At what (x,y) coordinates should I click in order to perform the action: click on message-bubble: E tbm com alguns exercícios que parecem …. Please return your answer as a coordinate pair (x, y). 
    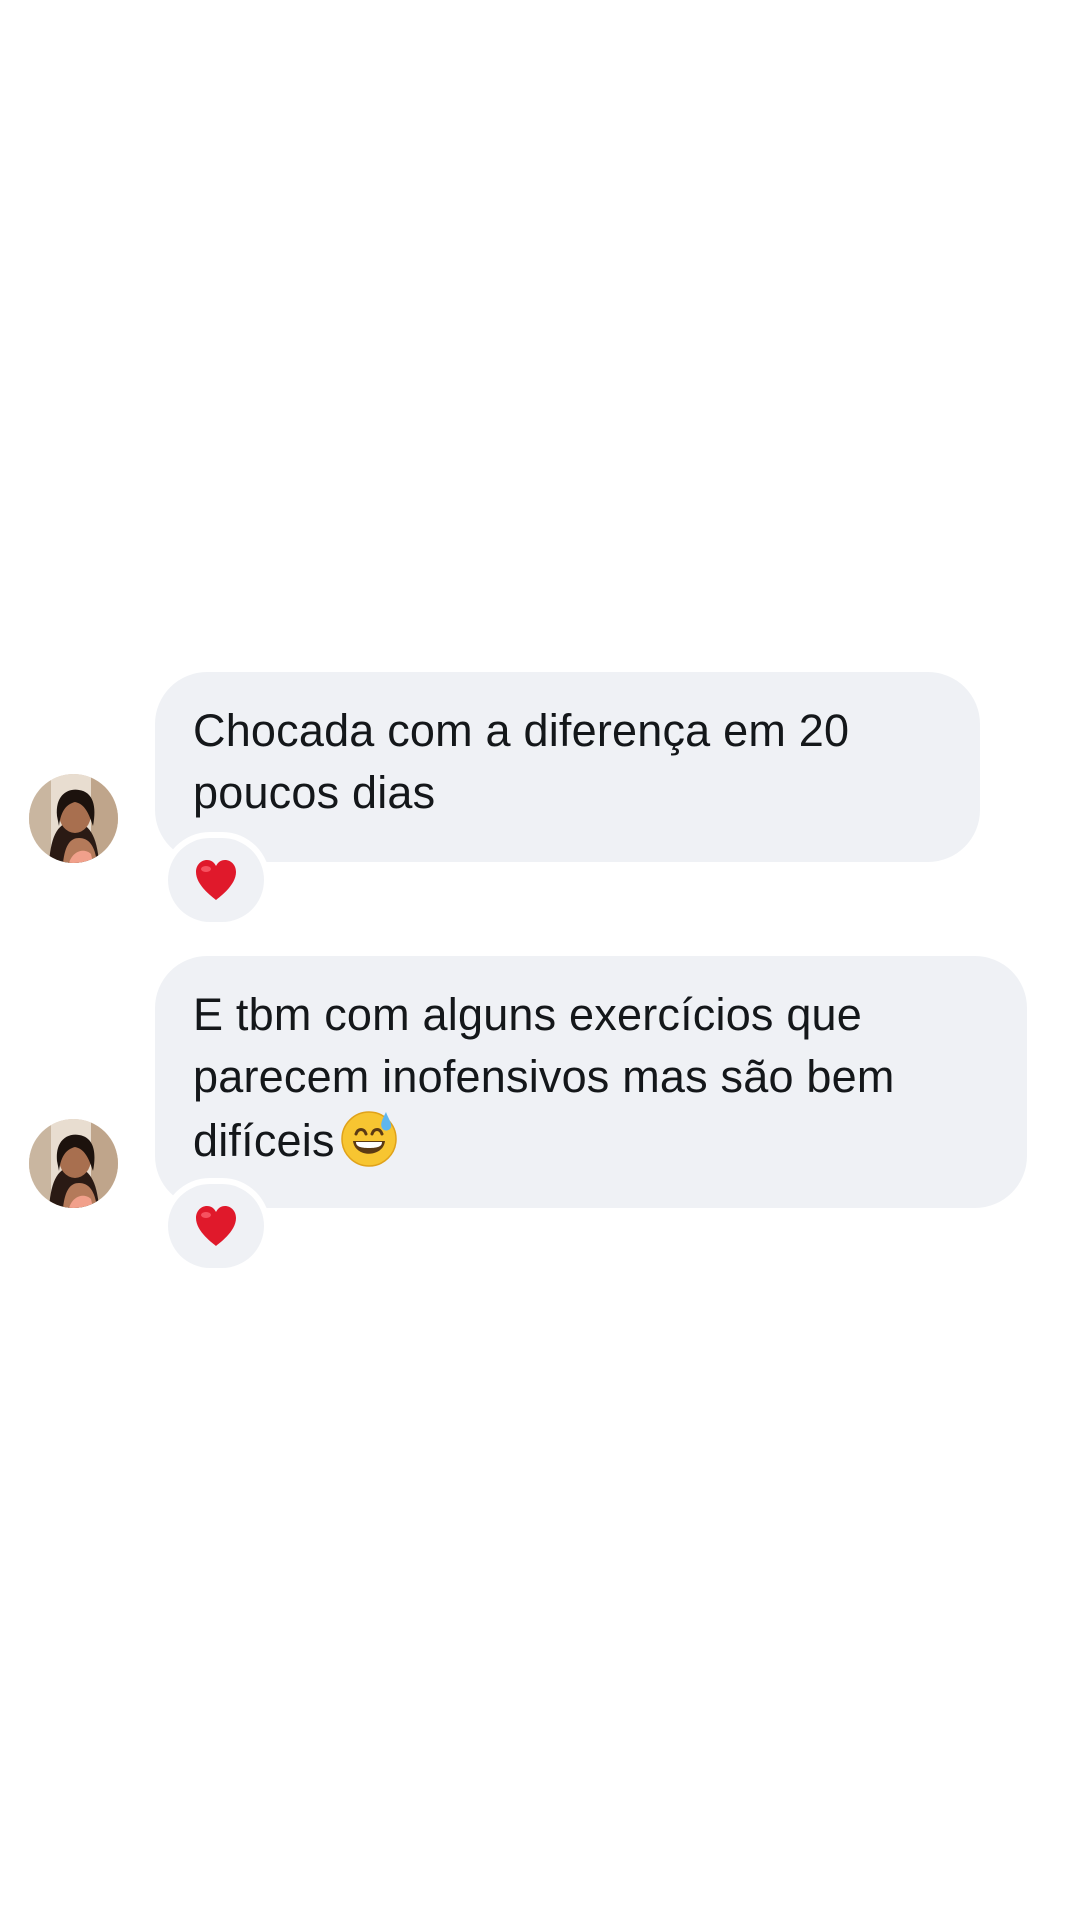
    Looking at the image, I should click on (591, 1082).